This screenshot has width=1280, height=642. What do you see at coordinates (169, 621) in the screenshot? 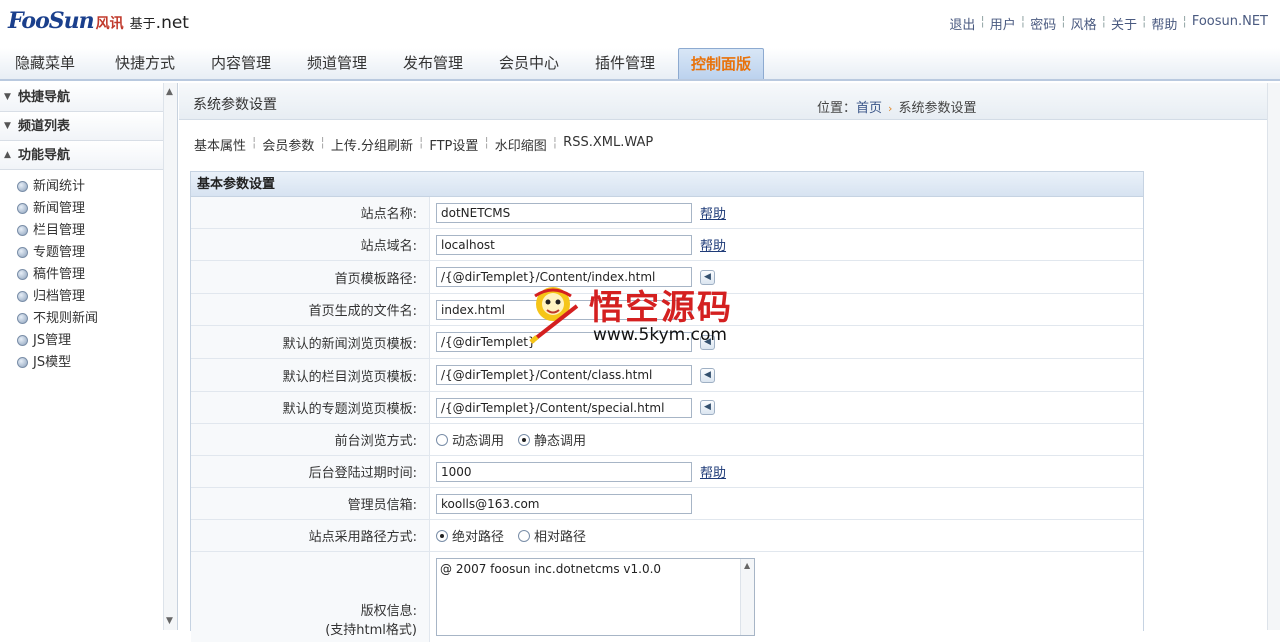
I see `scroll-down-icon: ▼` at bounding box center [169, 621].